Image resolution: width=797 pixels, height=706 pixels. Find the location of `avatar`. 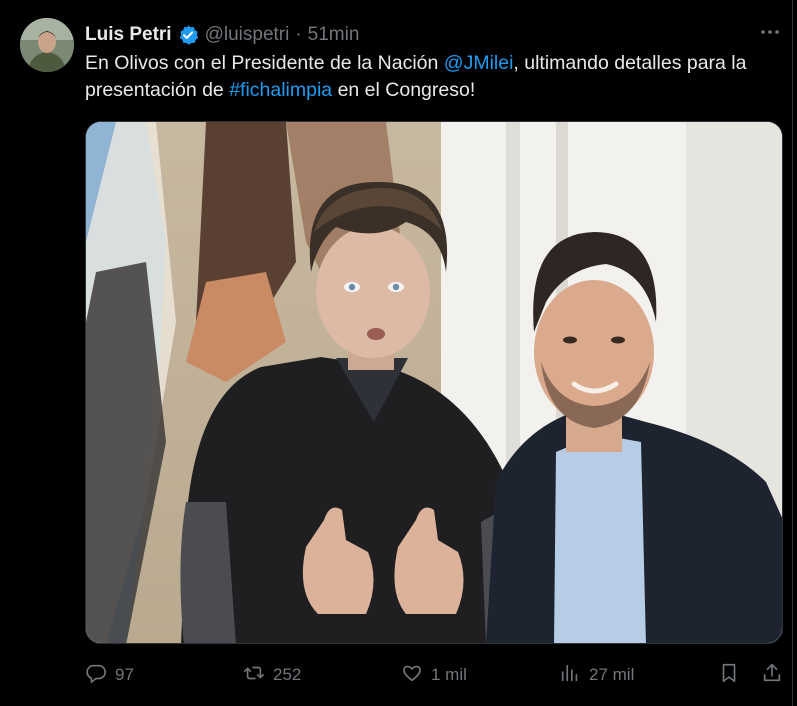

avatar is located at coordinates (47, 45).